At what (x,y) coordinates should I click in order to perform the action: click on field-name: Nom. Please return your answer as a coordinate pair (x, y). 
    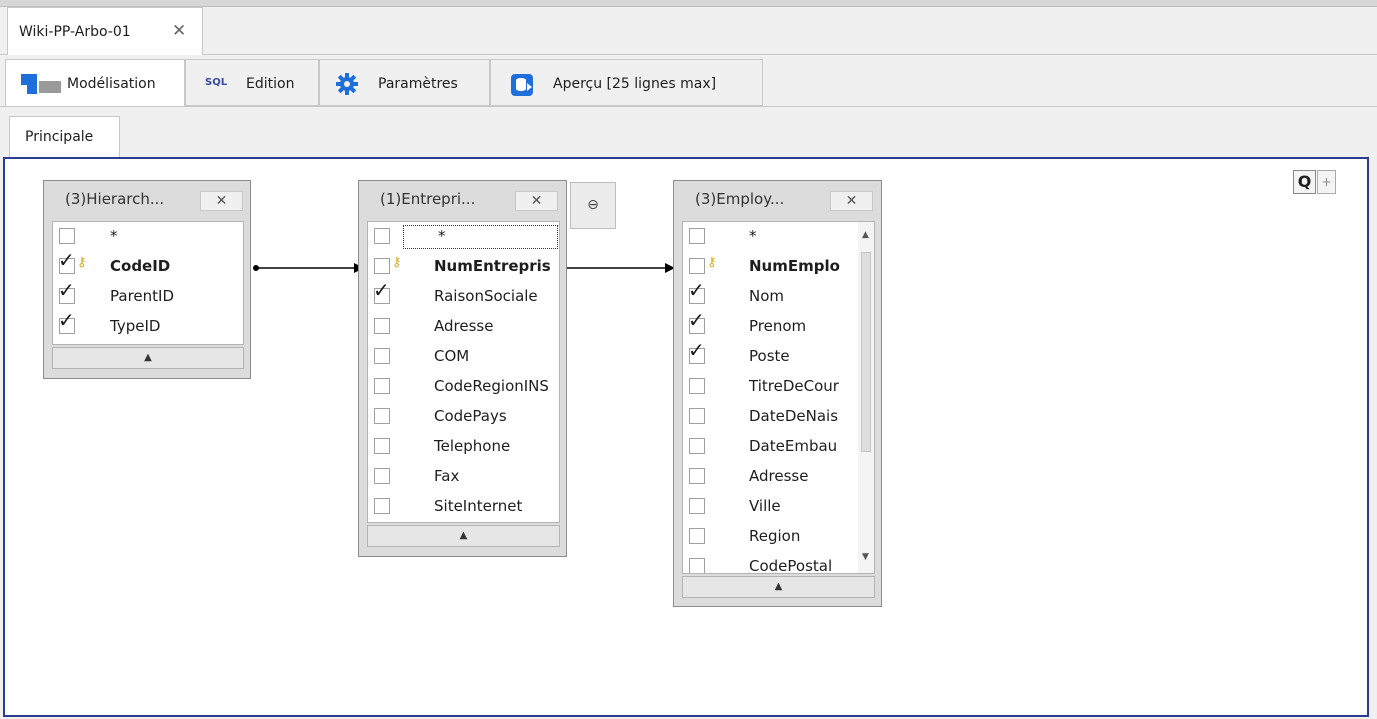
    Looking at the image, I should click on (767, 296).